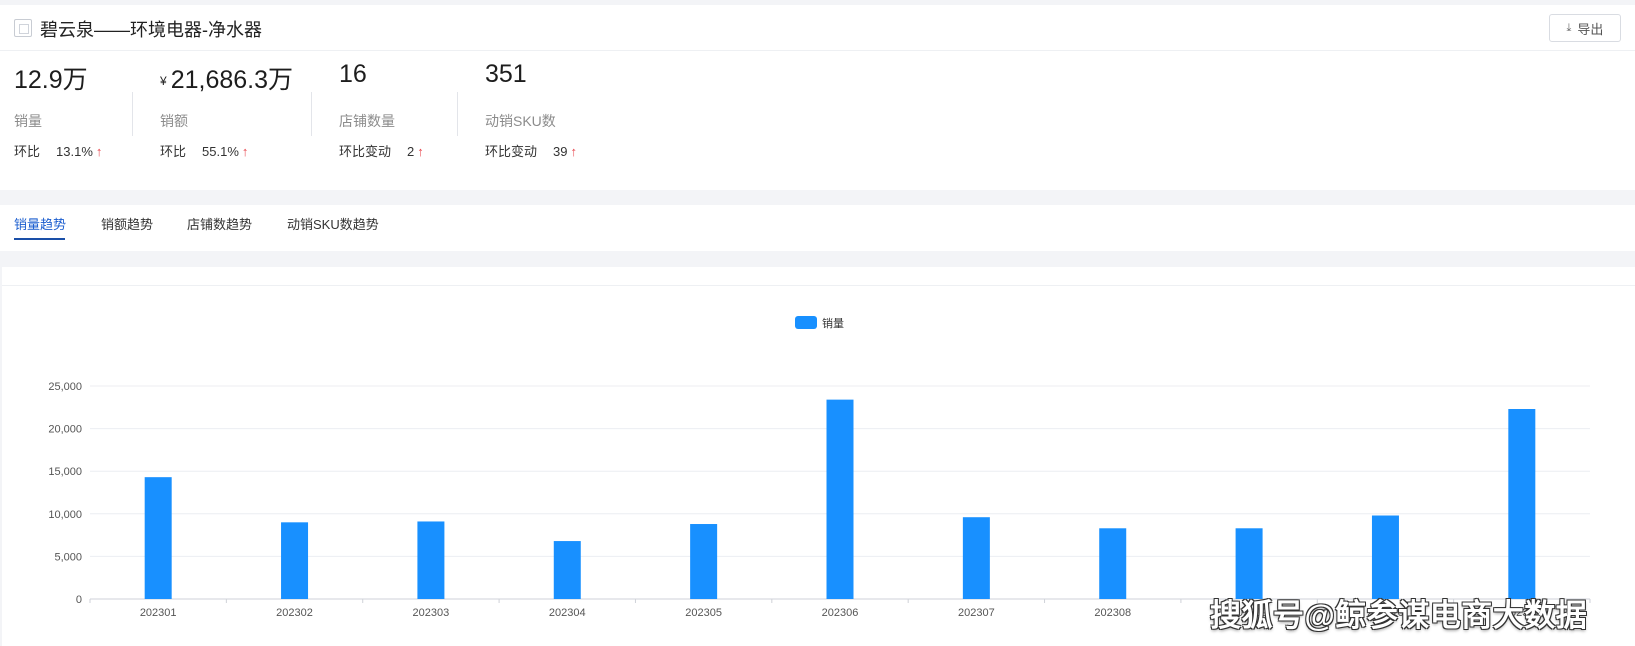 The image size is (1635, 646). Describe the element at coordinates (79, 600) in the screenshot. I see `y-tick-label: 0` at that location.